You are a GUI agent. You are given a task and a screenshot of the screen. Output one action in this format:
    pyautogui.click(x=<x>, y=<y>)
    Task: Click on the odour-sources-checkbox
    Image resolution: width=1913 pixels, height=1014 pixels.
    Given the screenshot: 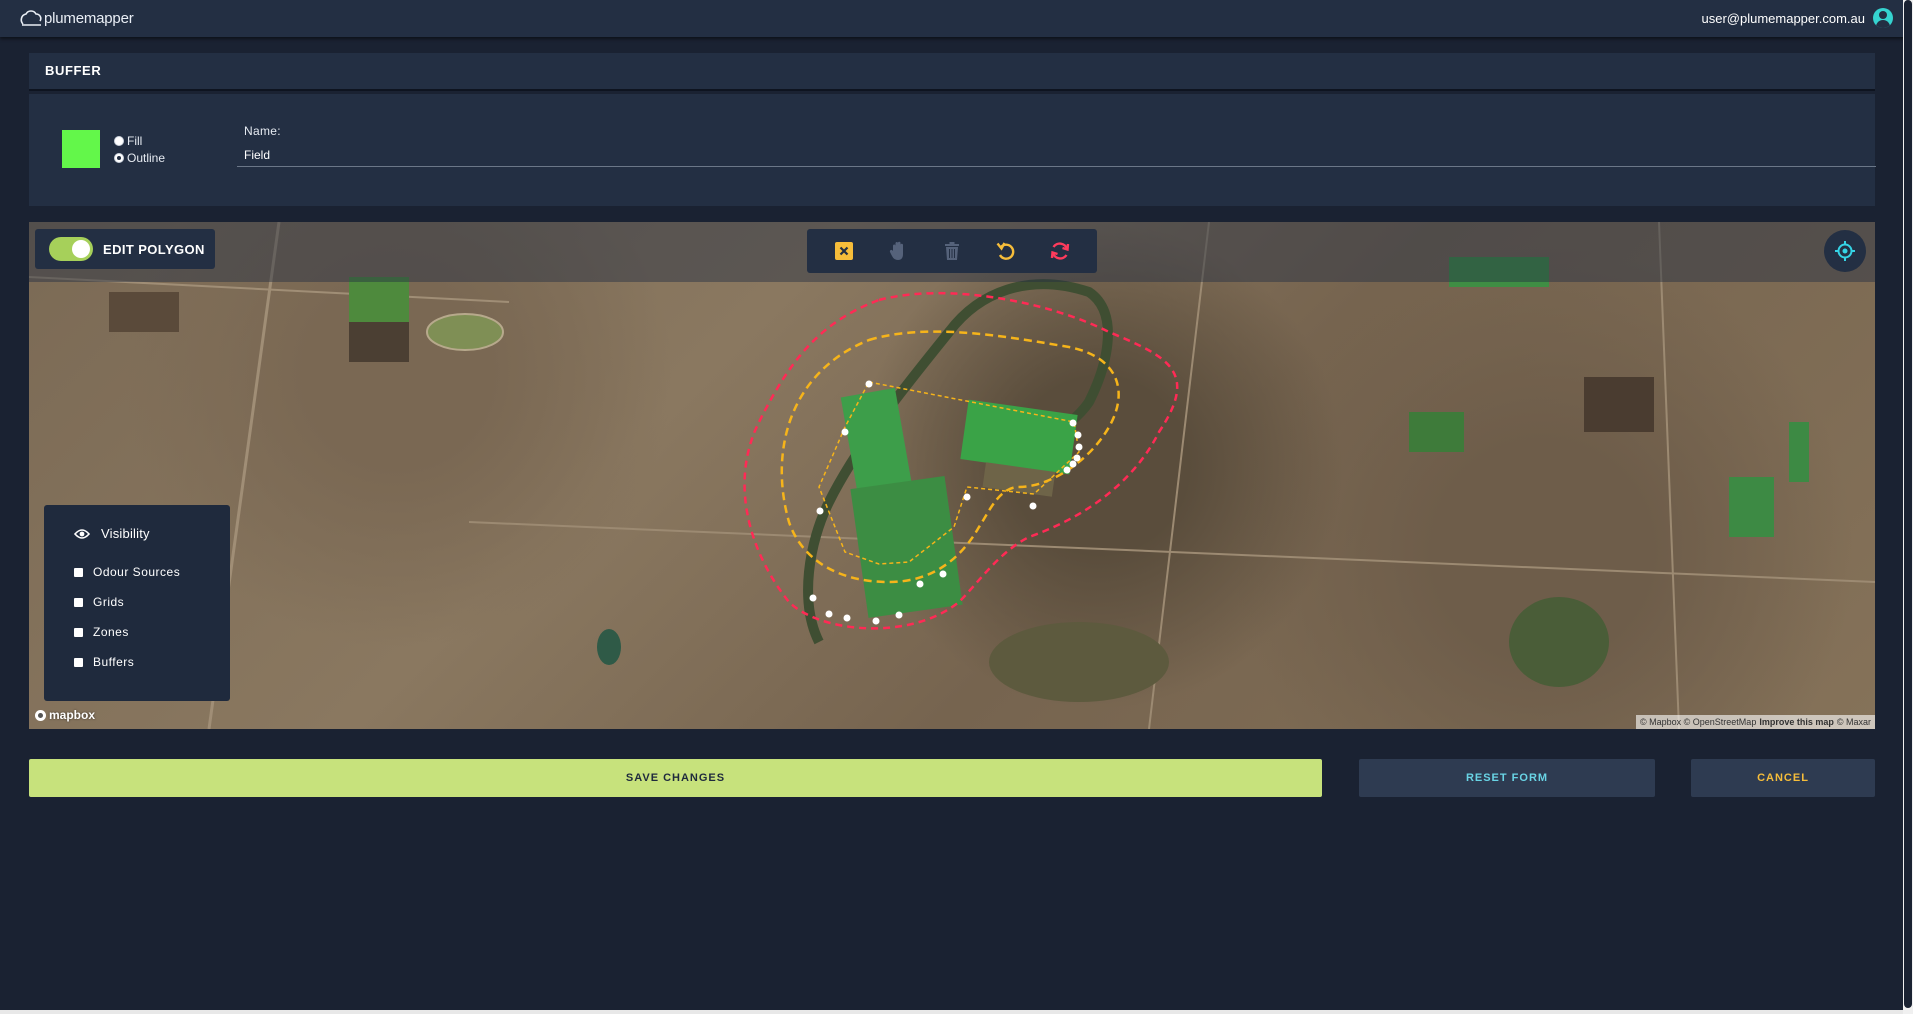 What is the action you would take?
    pyautogui.click(x=78, y=572)
    